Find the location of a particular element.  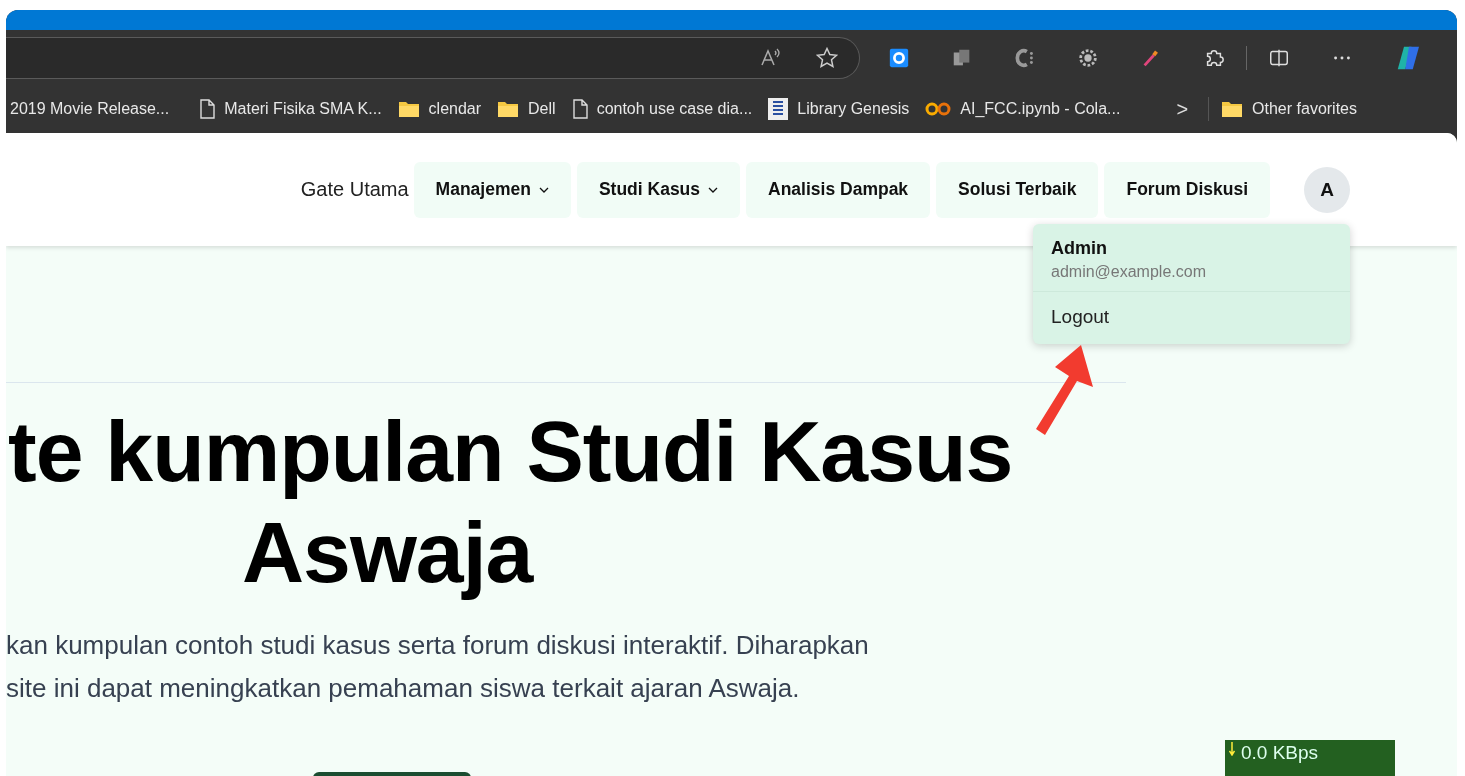

nav-button: Forum Diskusi is located at coordinates (1187, 189).